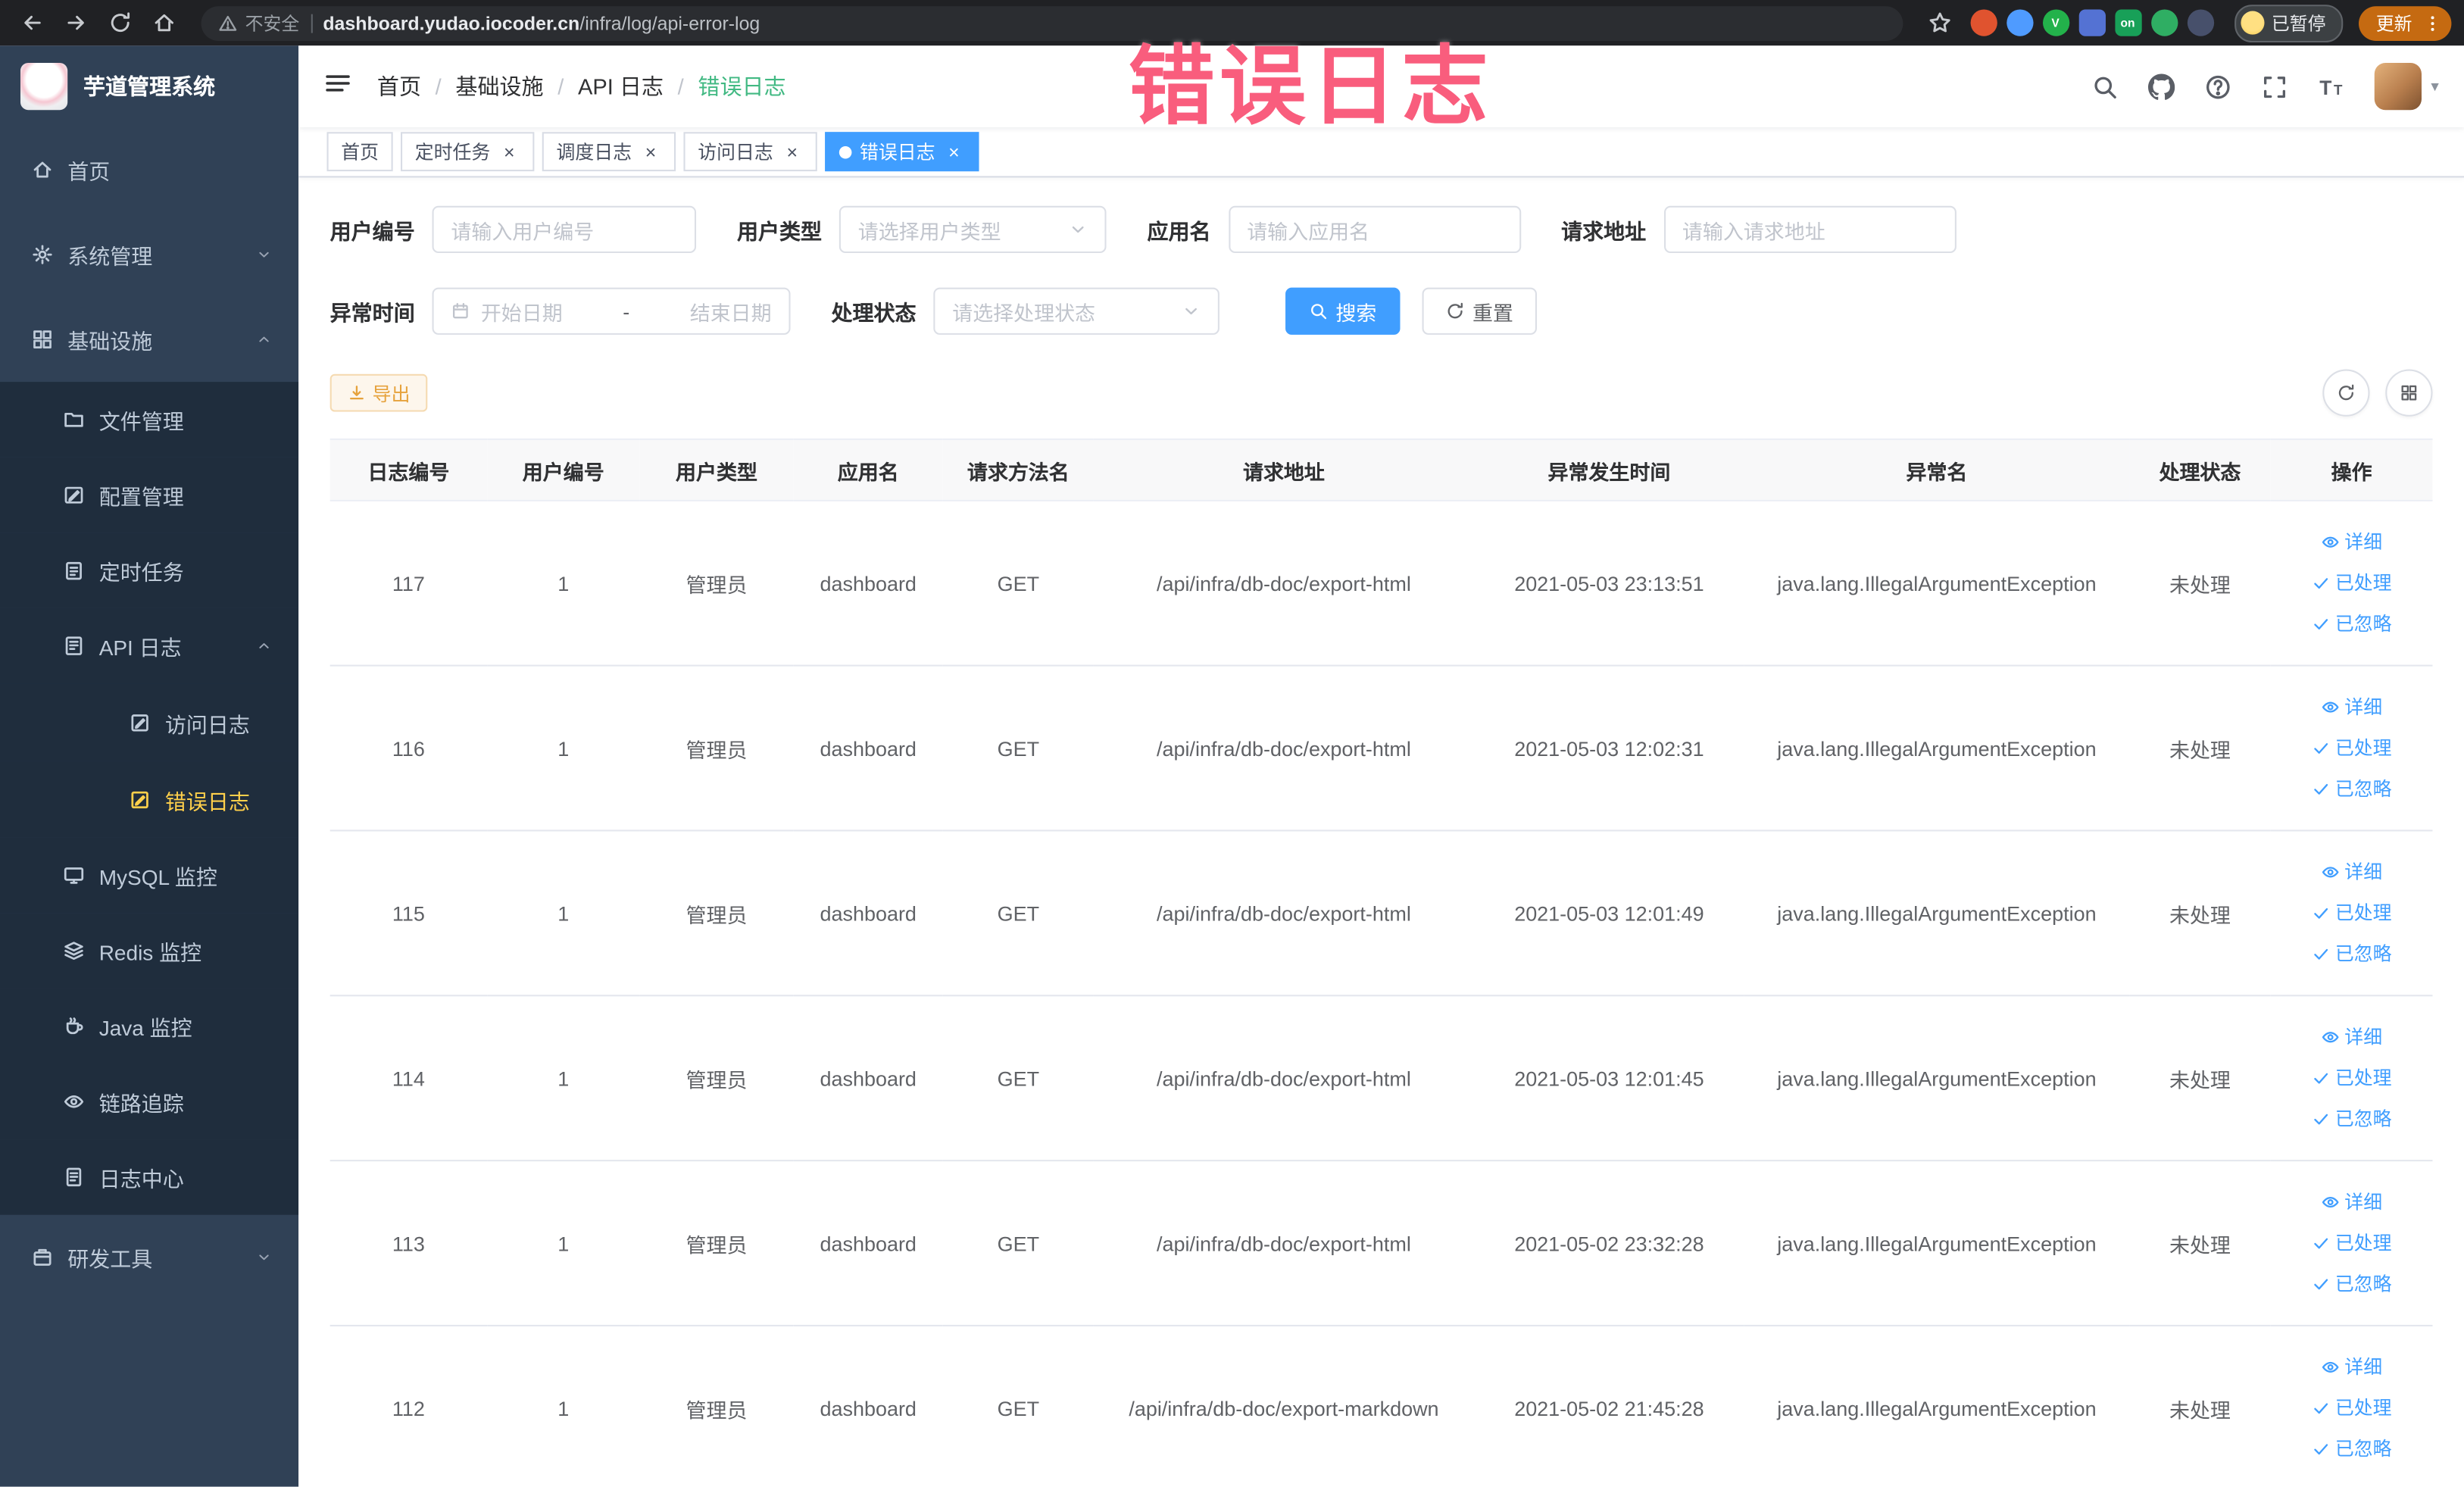 Image resolution: width=2464 pixels, height=1487 pixels. I want to click on browser-update-button: 更新, so click(2405, 22).